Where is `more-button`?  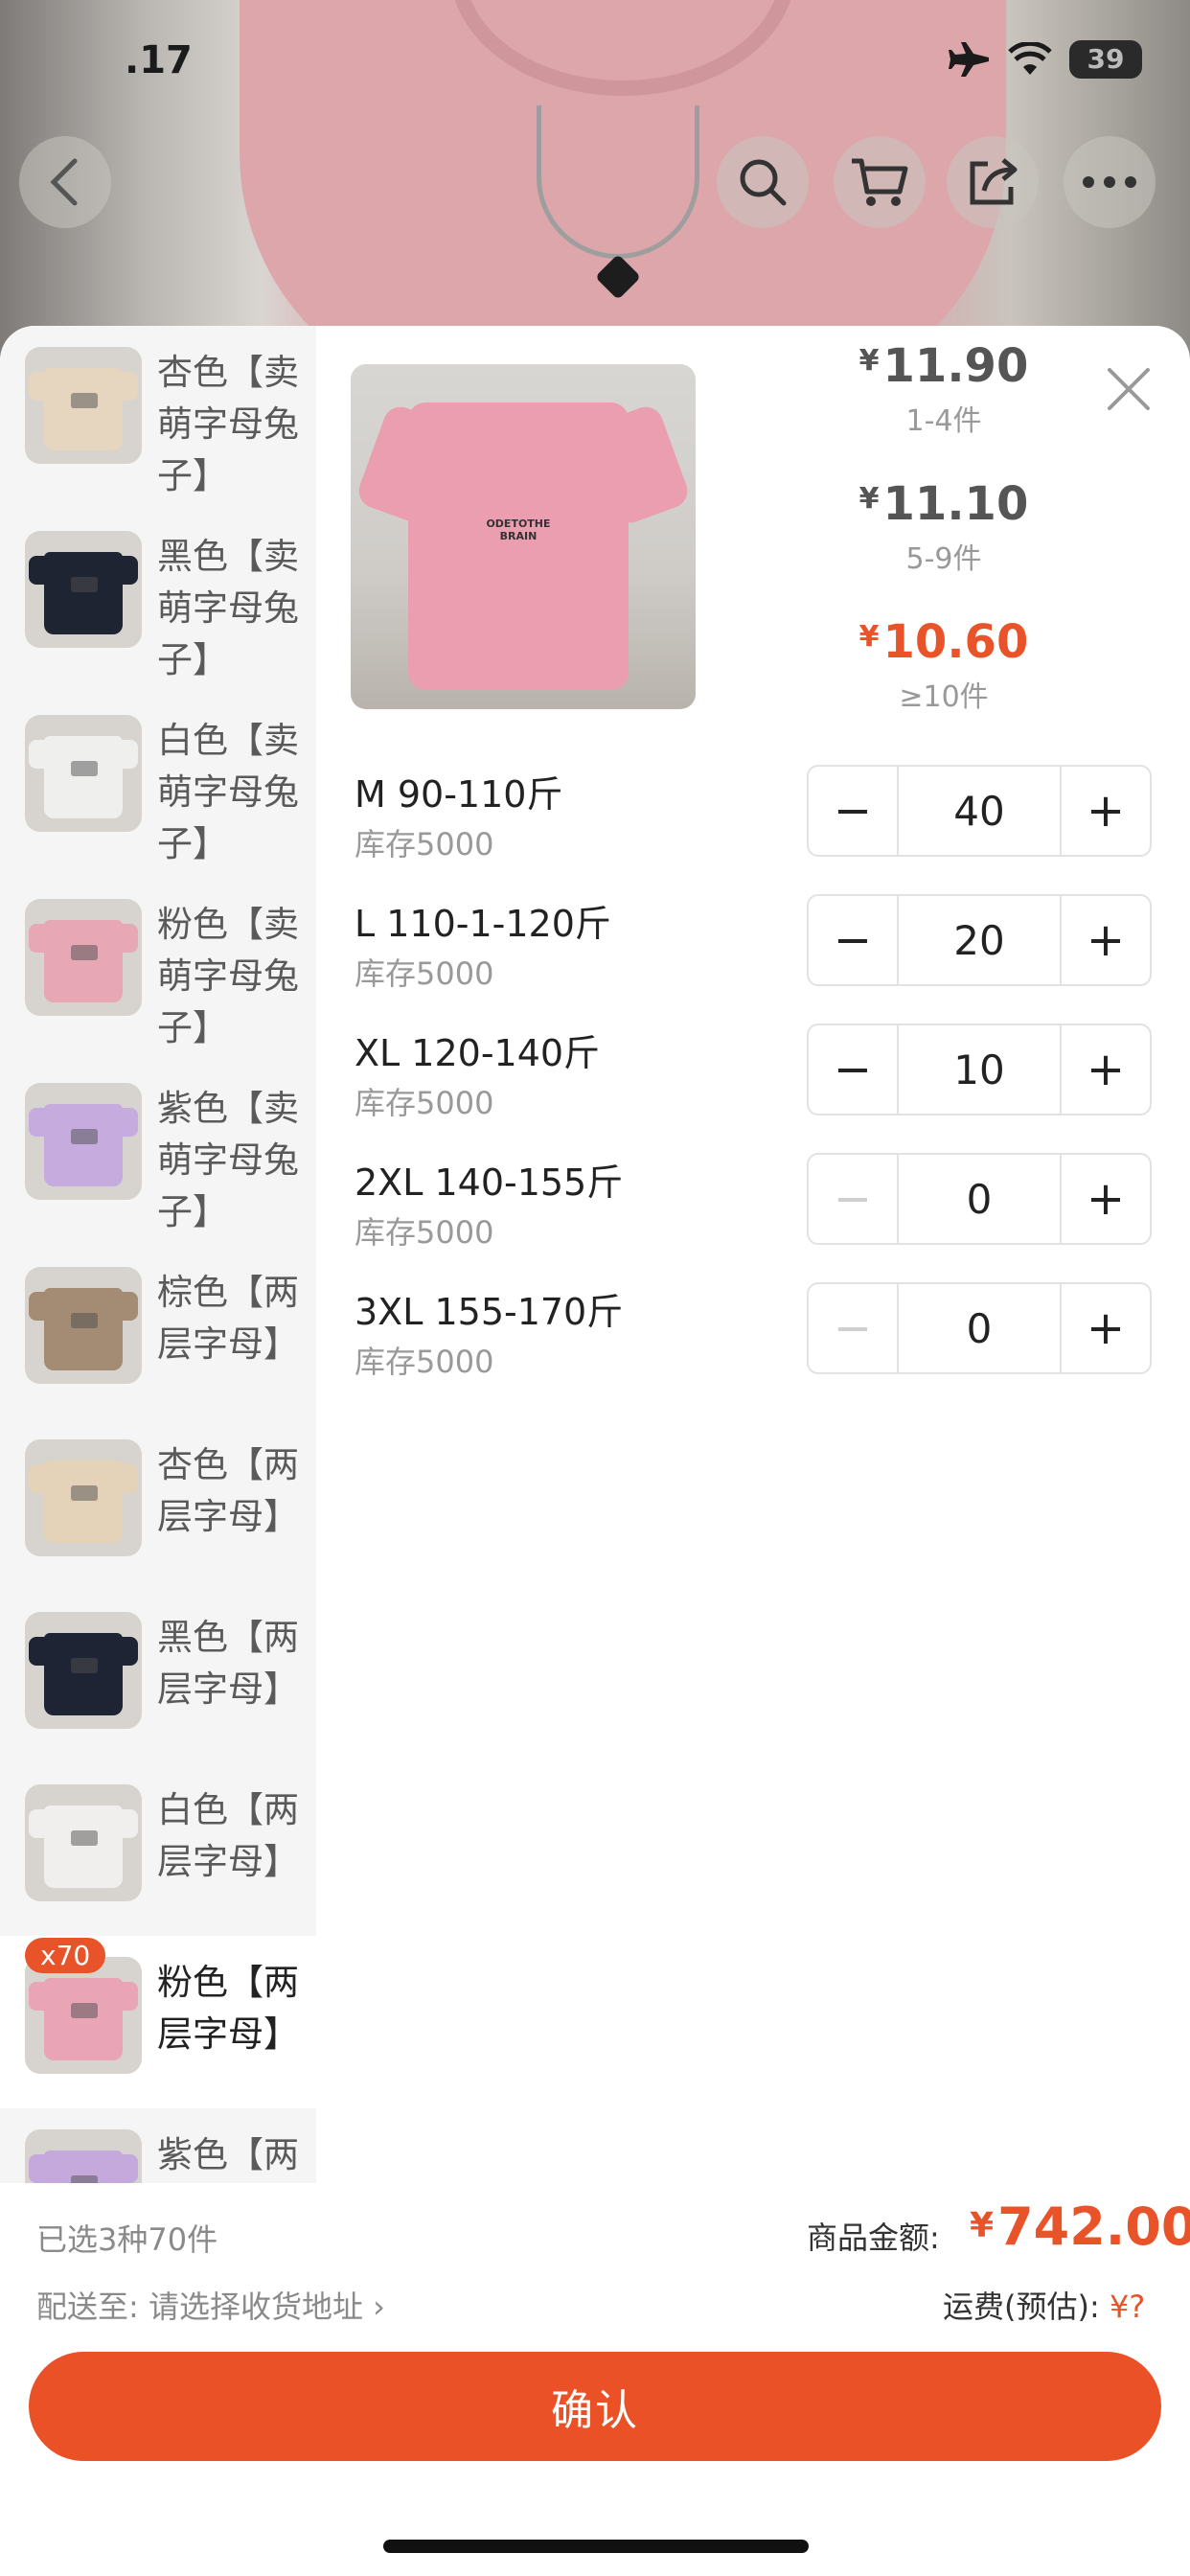 more-button is located at coordinates (1110, 182).